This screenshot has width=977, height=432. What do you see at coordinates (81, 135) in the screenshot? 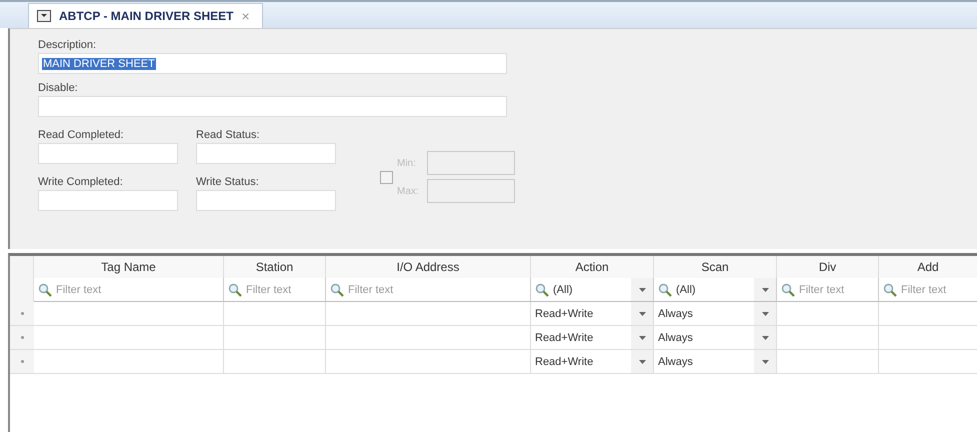
I see `field-label: Read Completed:` at bounding box center [81, 135].